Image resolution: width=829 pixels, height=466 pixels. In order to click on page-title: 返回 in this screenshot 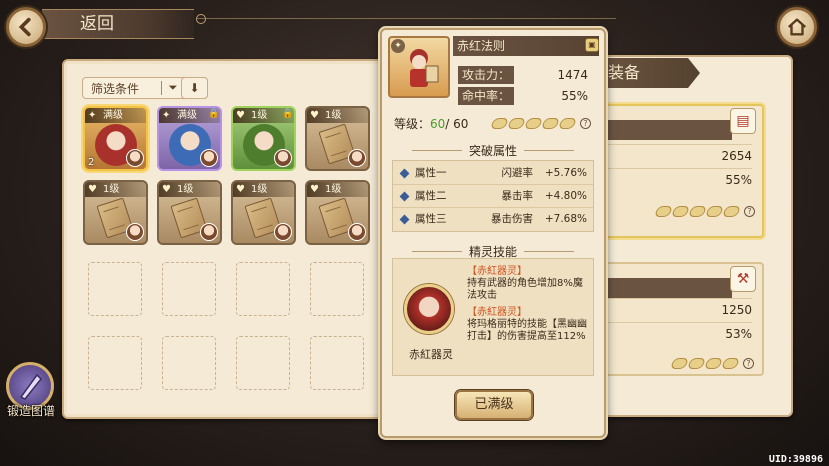, I will do `click(118, 24)`.